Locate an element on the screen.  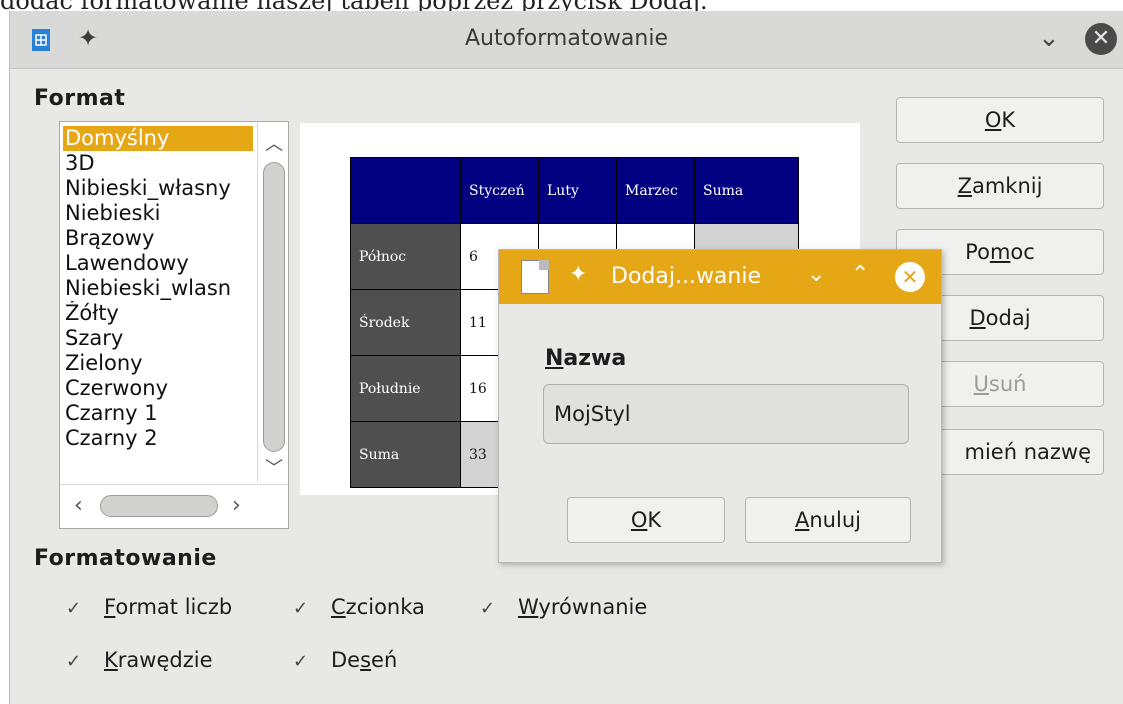
ok-button: OK is located at coordinates (1000, 120).